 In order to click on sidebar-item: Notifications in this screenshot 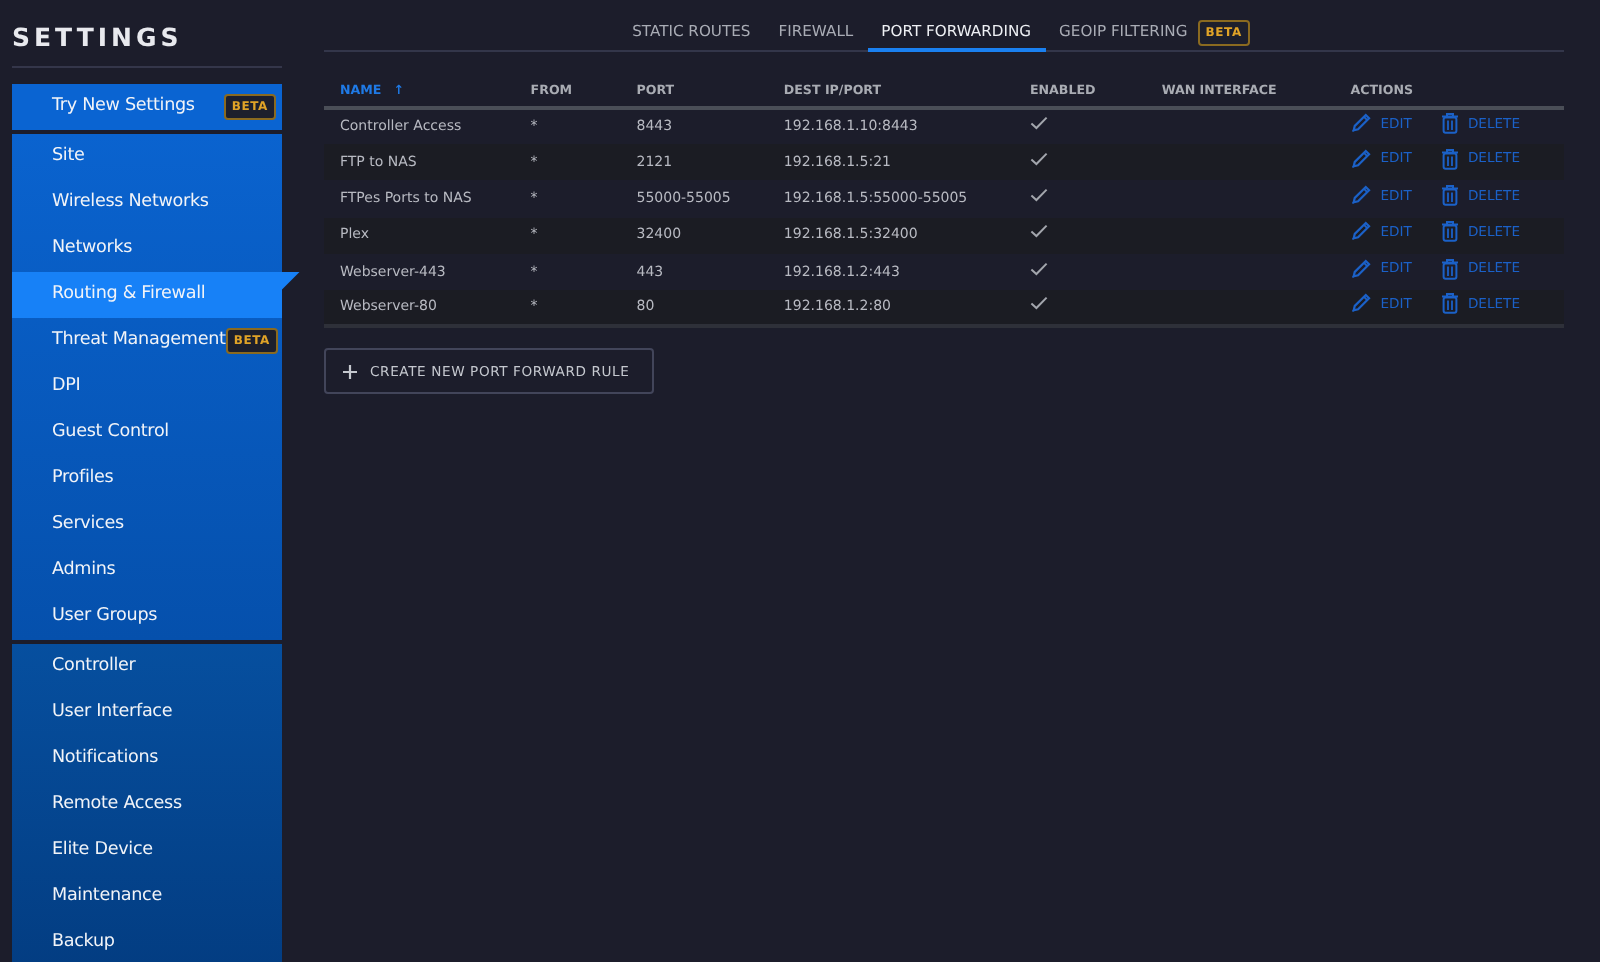, I will do `click(147, 758)`.